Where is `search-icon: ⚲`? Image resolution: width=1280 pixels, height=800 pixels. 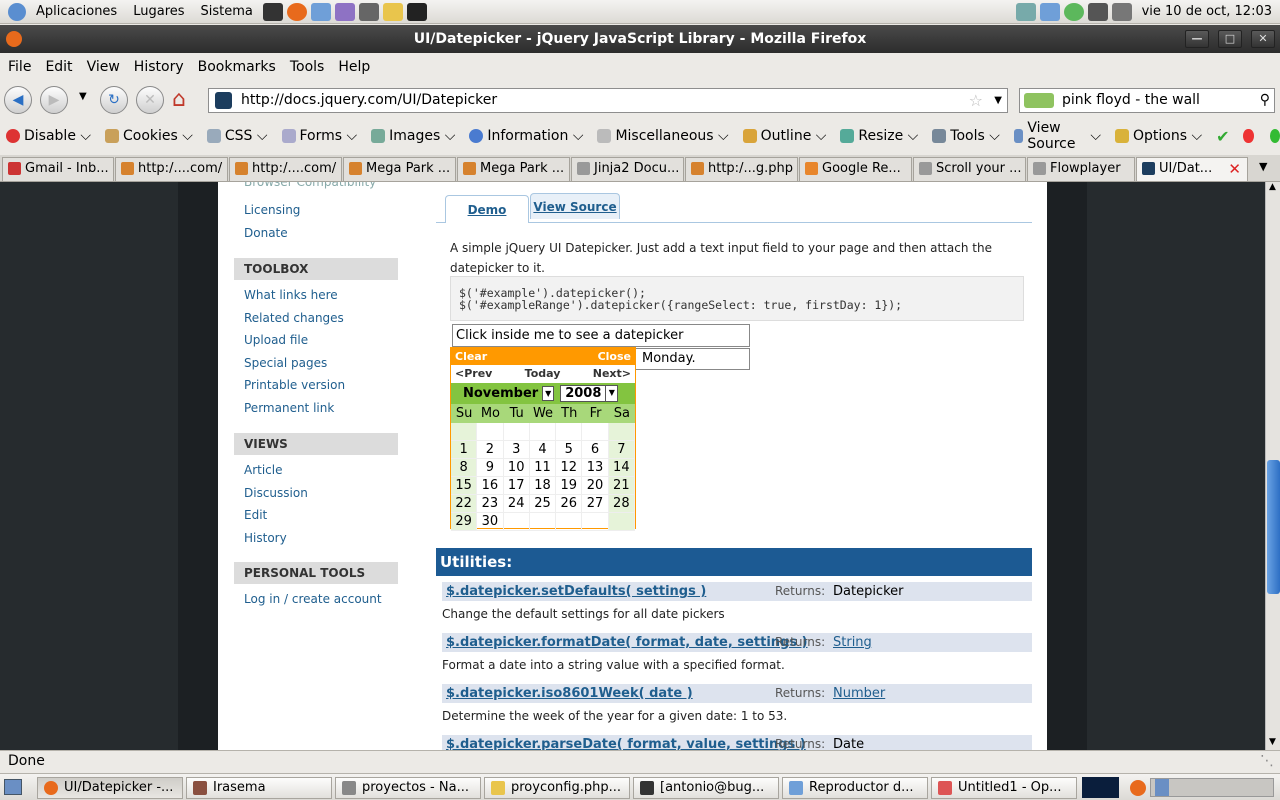
search-icon: ⚲ is located at coordinates (1265, 100).